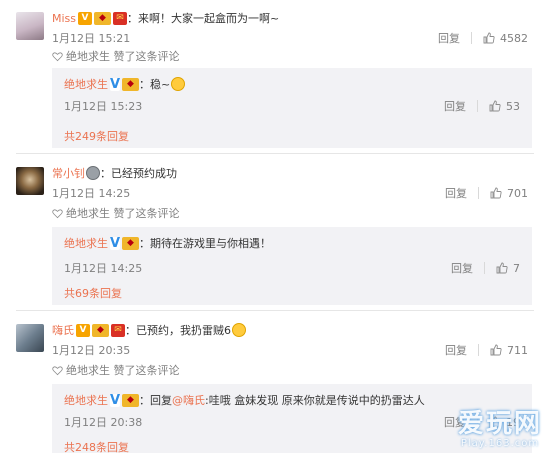 This screenshot has width=550, height=453. I want to click on like-count: 53, so click(513, 106).